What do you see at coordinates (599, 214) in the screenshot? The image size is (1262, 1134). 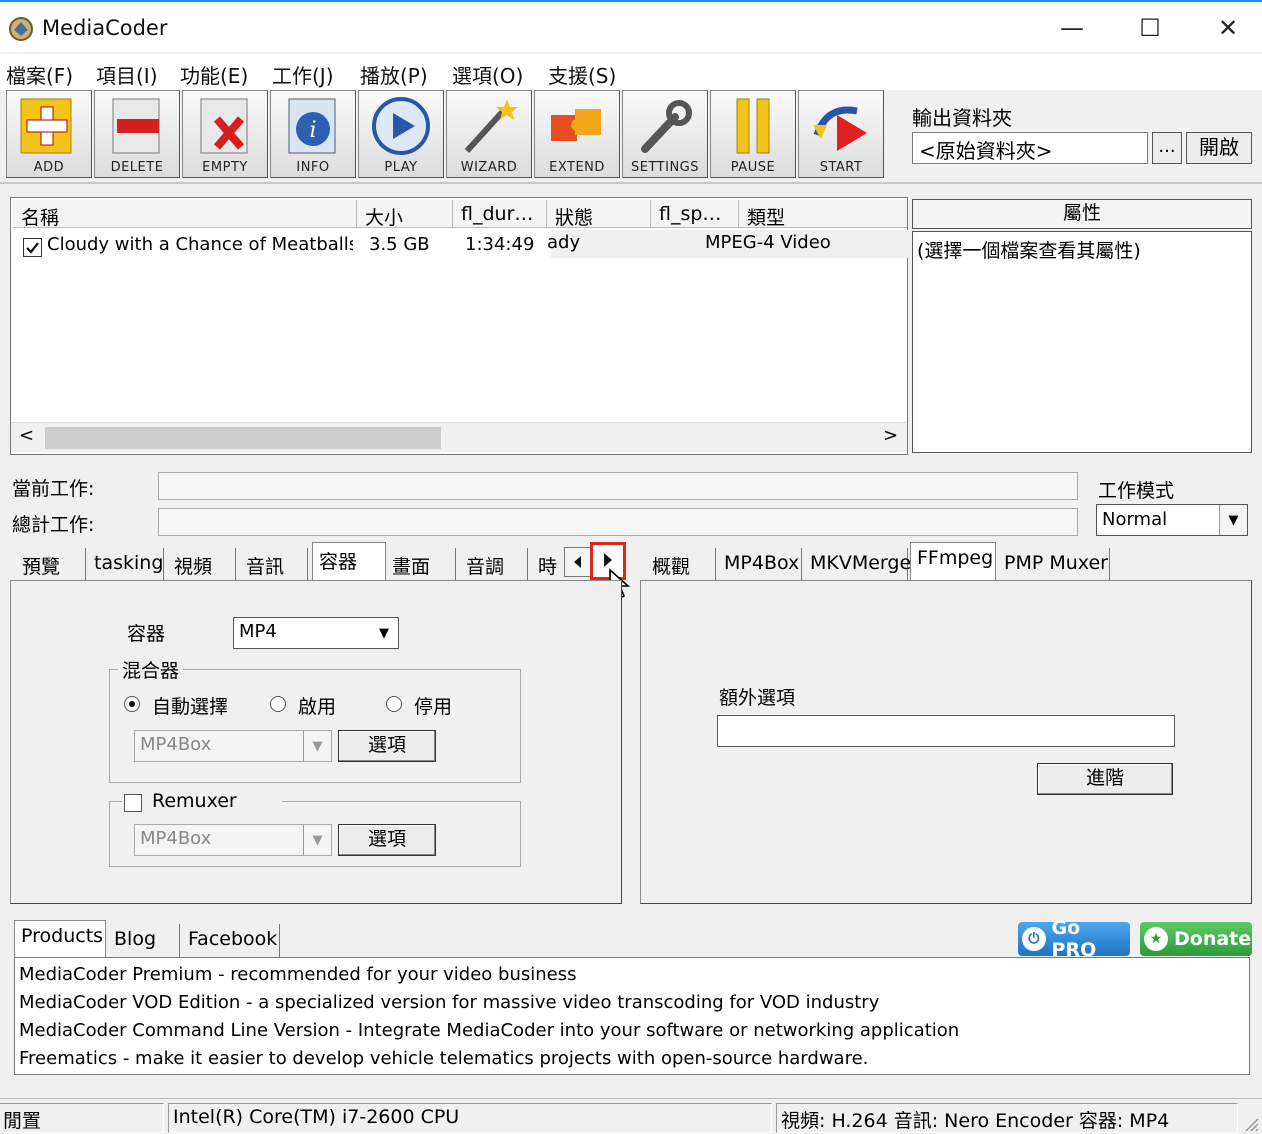 I see `column-status: 狀態` at bounding box center [599, 214].